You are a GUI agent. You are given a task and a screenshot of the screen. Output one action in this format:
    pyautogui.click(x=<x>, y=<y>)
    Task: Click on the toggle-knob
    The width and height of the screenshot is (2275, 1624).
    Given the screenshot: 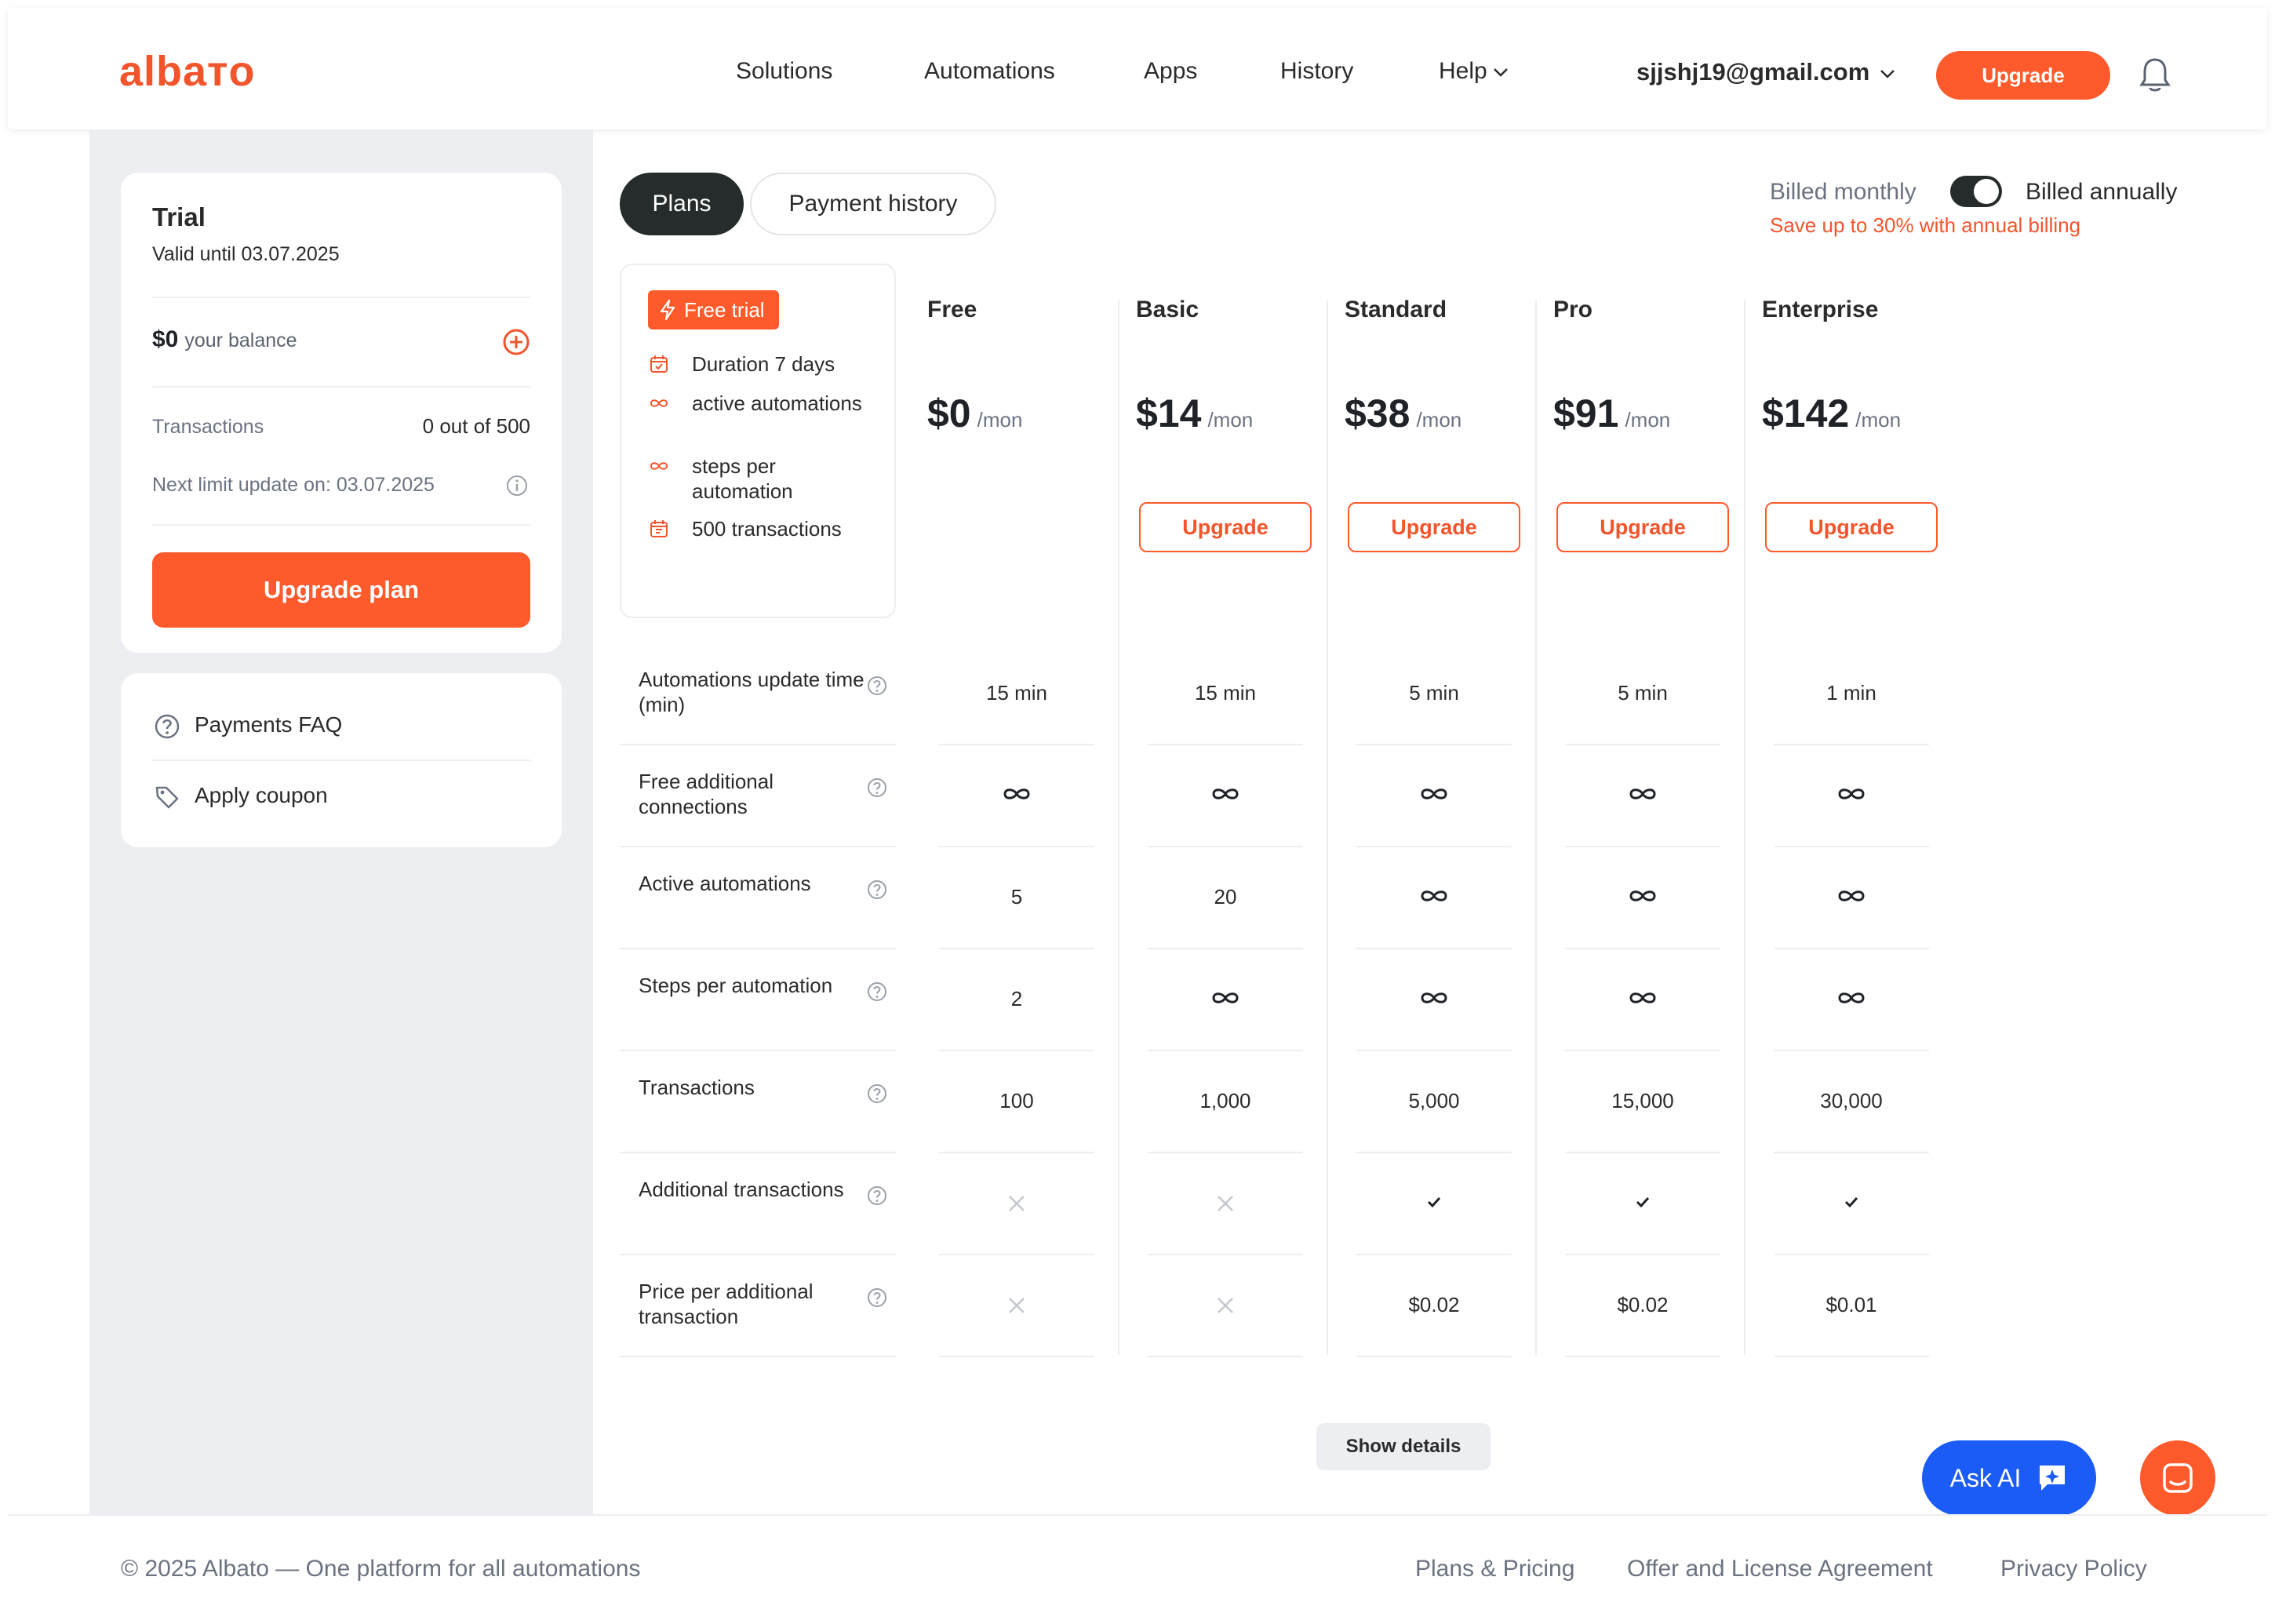 What is the action you would take?
    pyautogui.click(x=1986, y=191)
    